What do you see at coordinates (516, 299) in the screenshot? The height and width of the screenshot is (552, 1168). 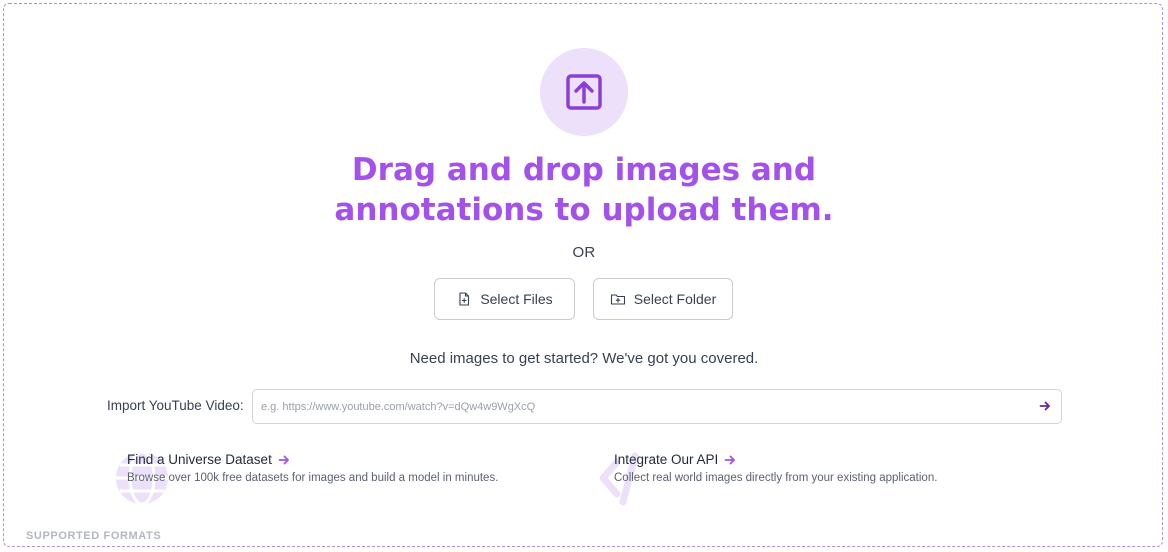 I see `select-files-label: Select Files` at bounding box center [516, 299].